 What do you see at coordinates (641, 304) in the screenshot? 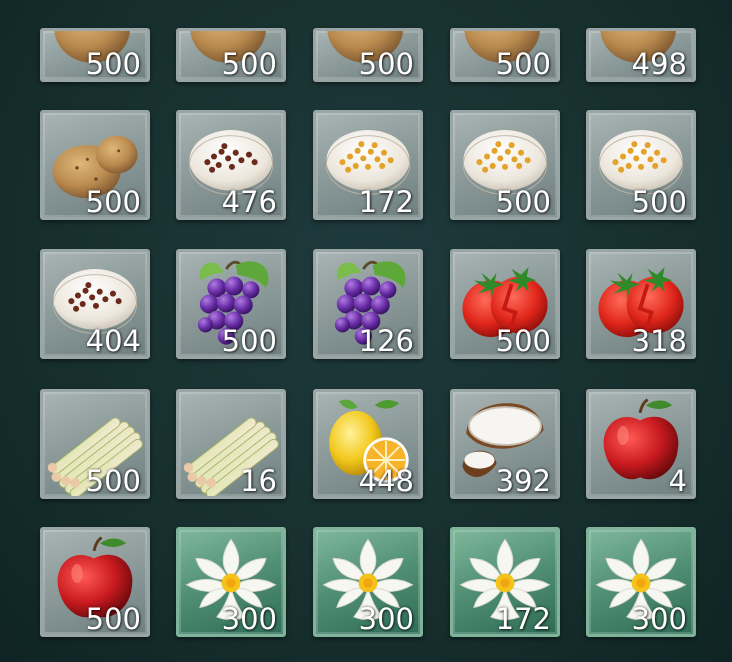
I see `inventory-slot: 318` at bounding box center [641, 304].